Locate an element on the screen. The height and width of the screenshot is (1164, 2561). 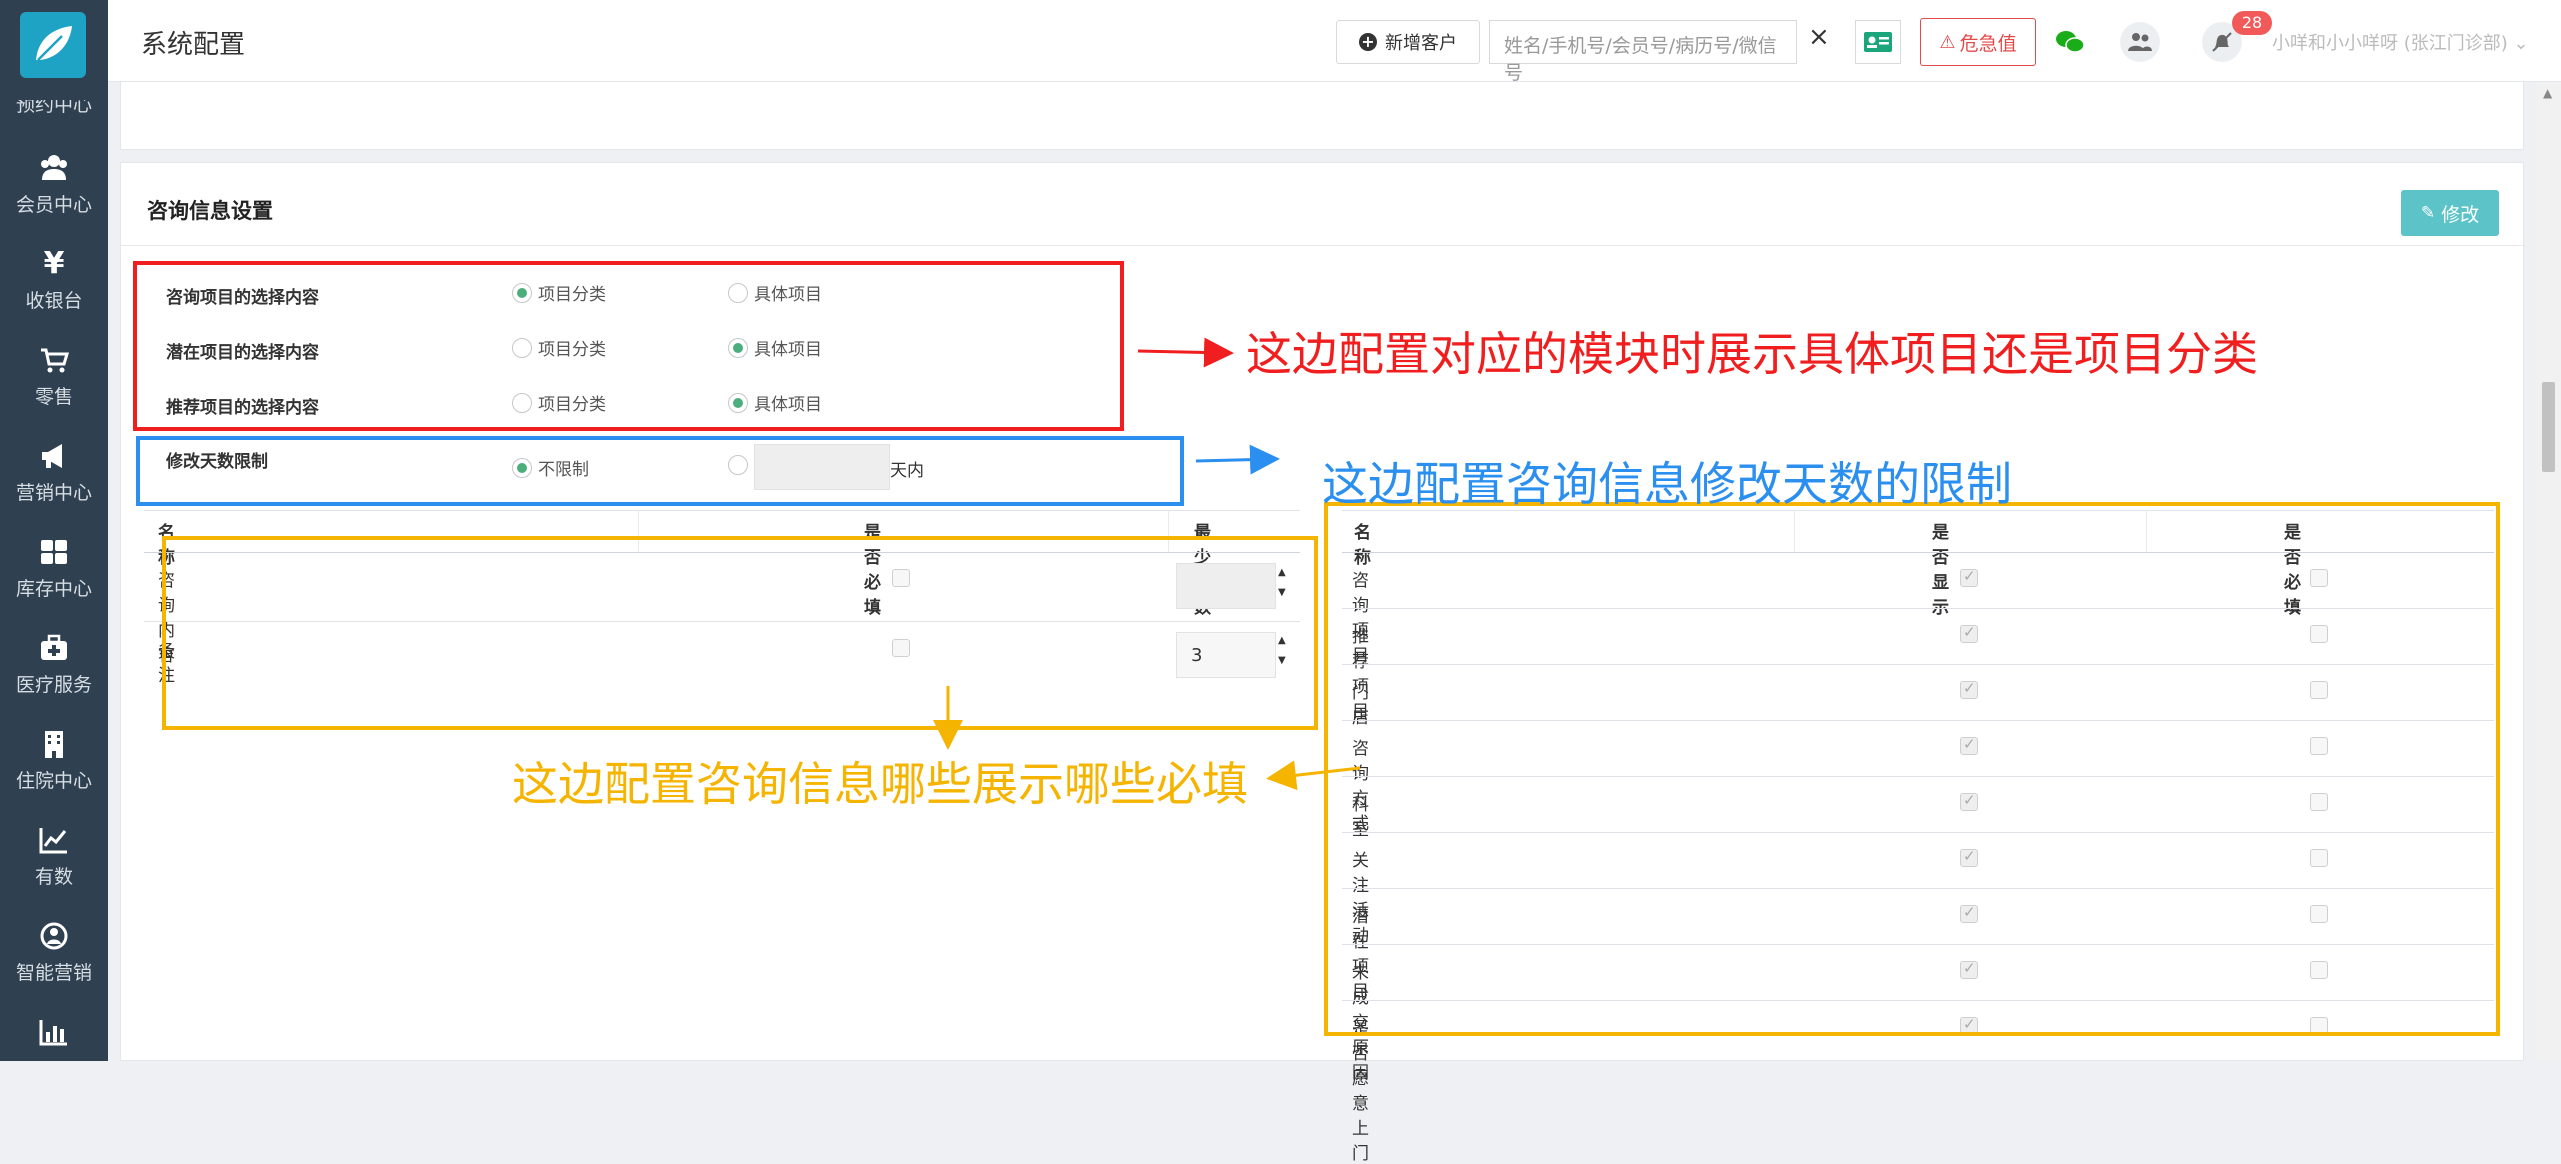
id-card-button is located at coordinates (1878, 42).